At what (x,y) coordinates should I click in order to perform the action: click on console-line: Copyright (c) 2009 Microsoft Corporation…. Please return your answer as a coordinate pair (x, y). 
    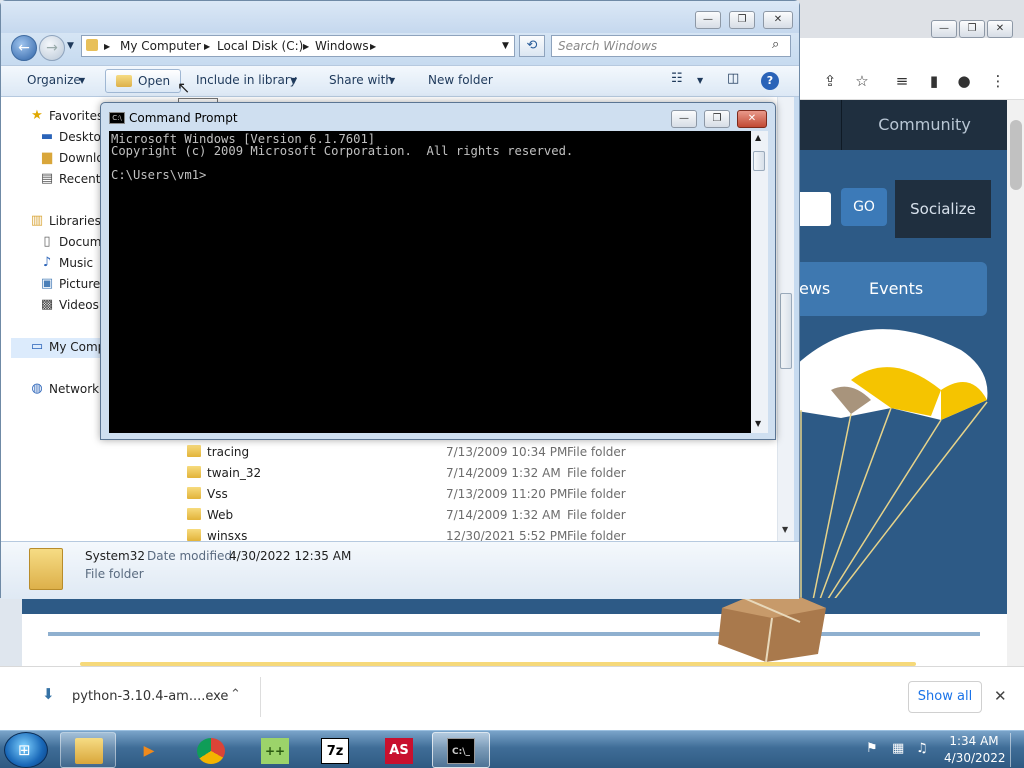
    Looking at the image, I should click on (342, 151).